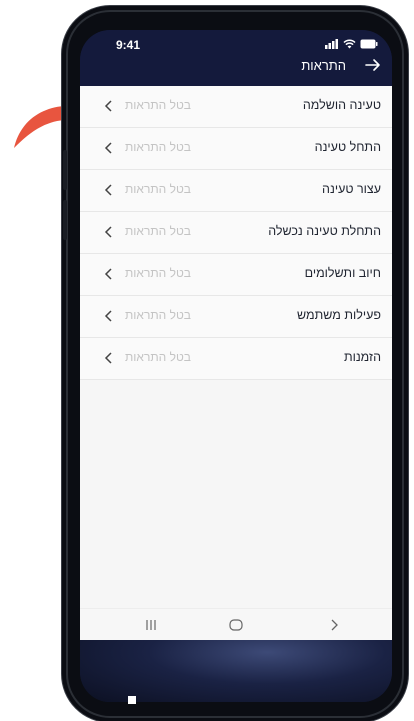 The image size is (414, 721). Describe the element at coordinates (236, 359) in the screenshot. I see `list-item: הזמנות בטל התראות` at that location.